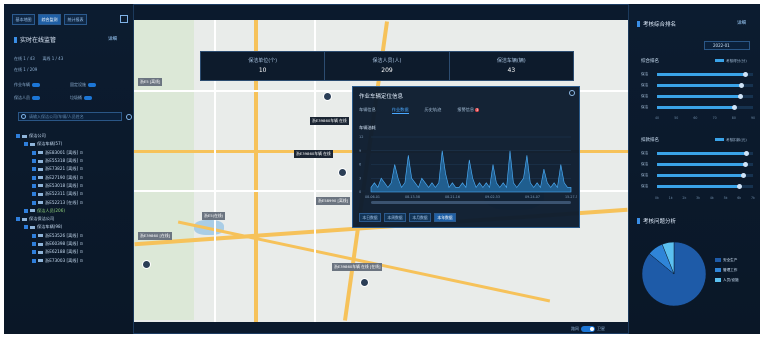 Image resolution: width=764 pixels, height=338 pixels. What do you see at coordinates (741, 23) in the screenshot?
I see `ranking-detail-link: 详细` at bounding box center [741, 23].